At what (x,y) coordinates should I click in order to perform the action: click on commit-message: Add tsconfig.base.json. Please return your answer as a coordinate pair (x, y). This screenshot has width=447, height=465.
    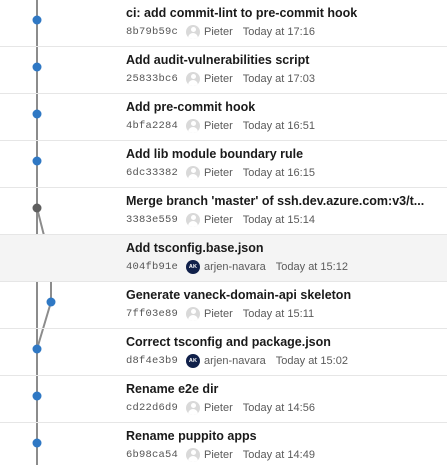
    Looking at the image, I should click on (195, 248).